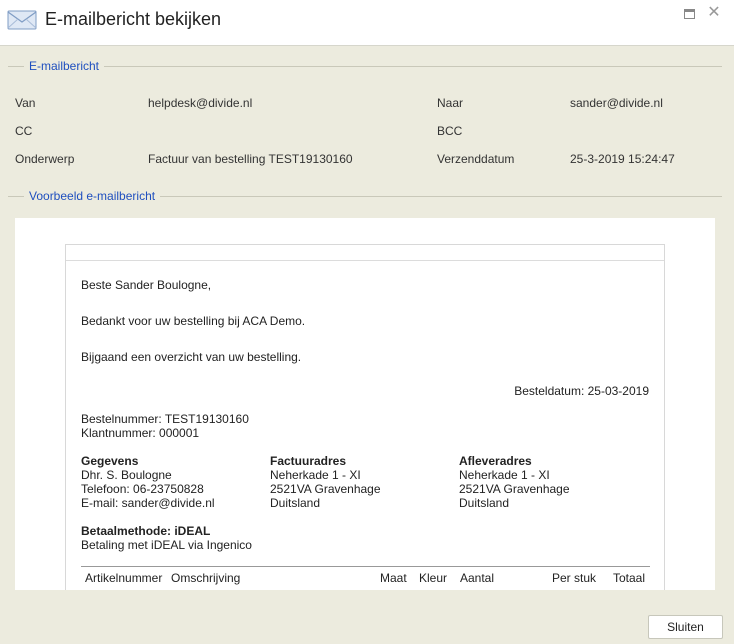 This screenshot has width=734, height=644. I want to click on close-icon: ✕, so click(714, 13).